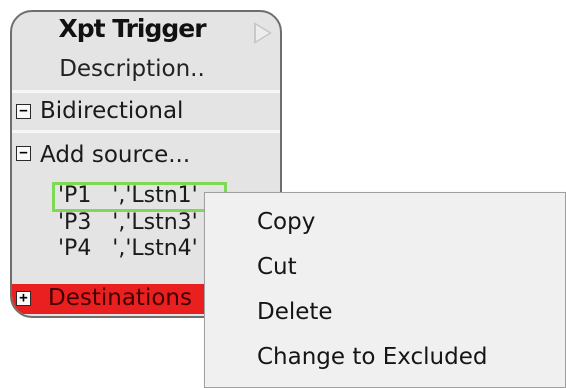 Image resolution: width=566 pixels, height=388 pixels. Describe the element at coordinates (128, 222) in the screenshot. I see `source-row: 'P3 ','Lstn3'` at that location.